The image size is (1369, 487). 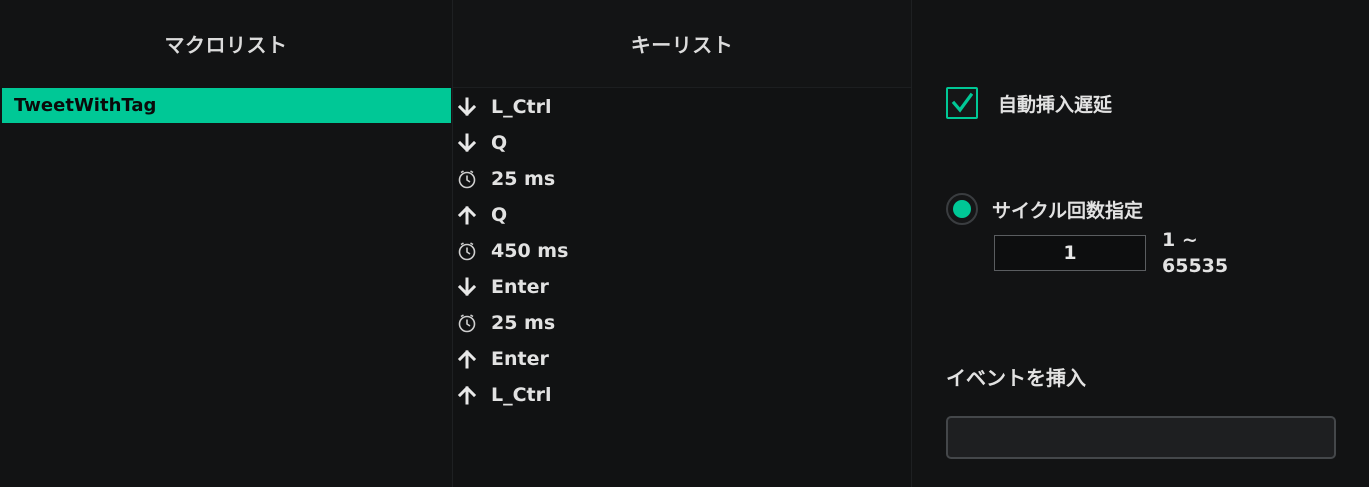 What do you see at coordinates (682, 44) in the screenshot?
I see `key-list-header: キーリスト` at bounding box center [682, 44].